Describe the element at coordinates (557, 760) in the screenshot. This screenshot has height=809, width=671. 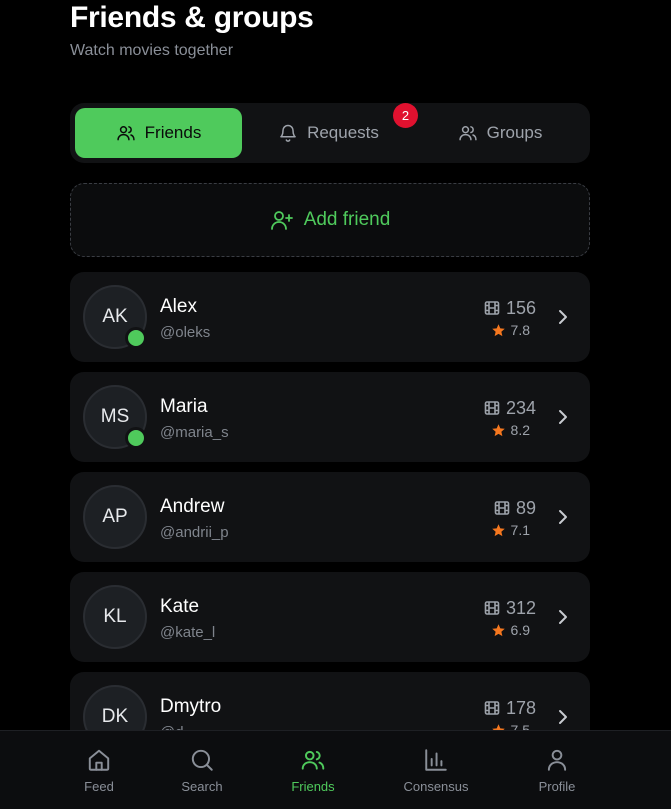
I see `user-icon` at that location.